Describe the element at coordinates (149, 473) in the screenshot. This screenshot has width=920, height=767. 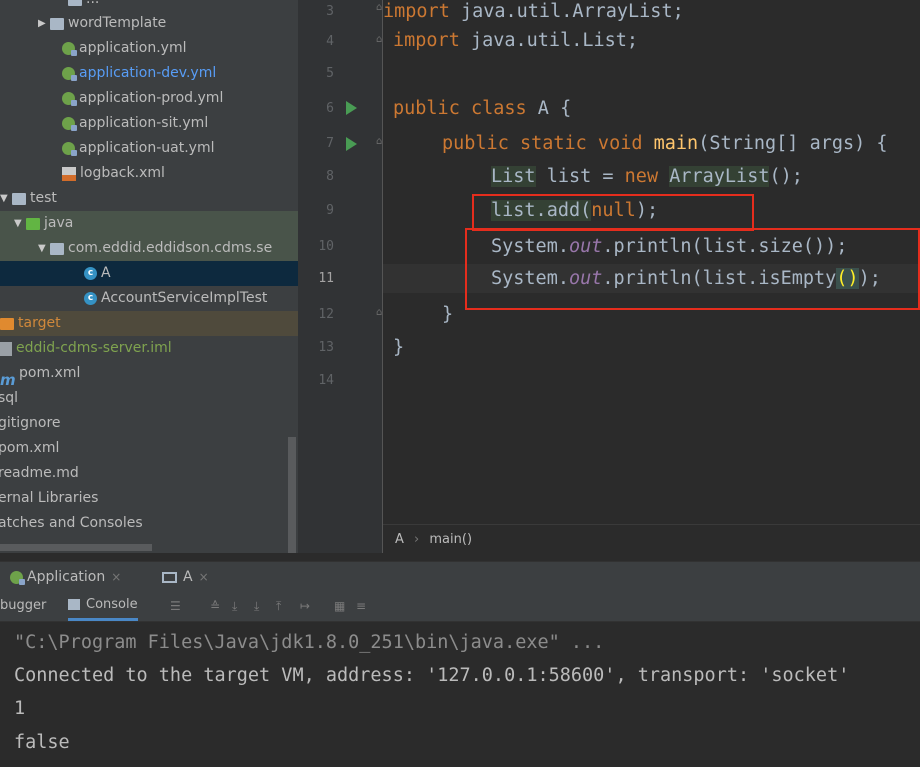
I see `tree-item: readme.md` at that location.